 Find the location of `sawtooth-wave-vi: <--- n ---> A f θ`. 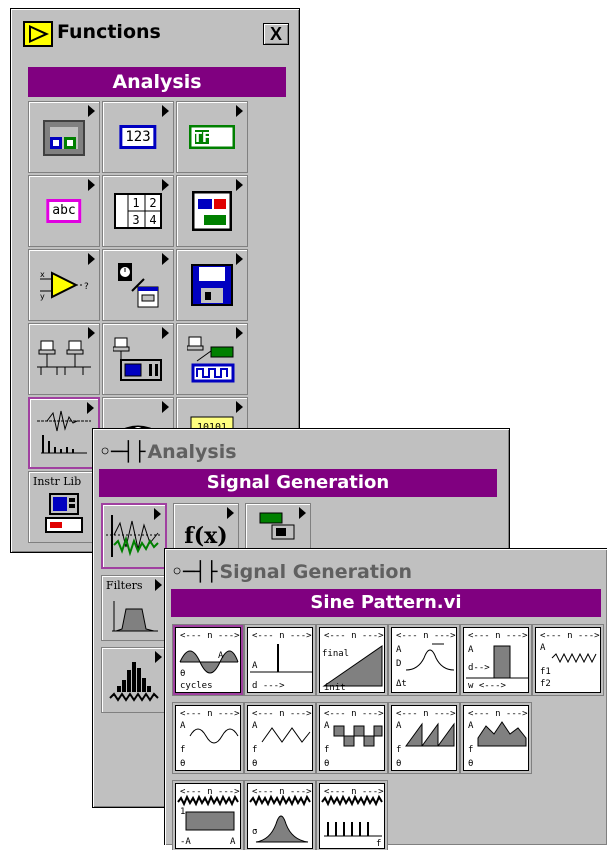

sawtooth-wave-vi: <--- n ---> A f θ is located at coordinates (424, 738).